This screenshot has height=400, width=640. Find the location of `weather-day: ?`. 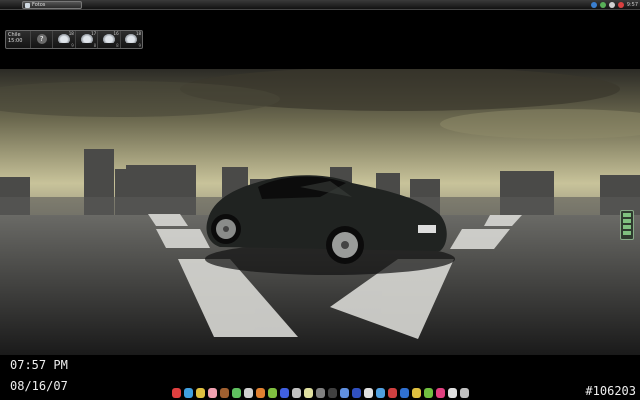

weather-day: ? is located at coordinates (41, 39).